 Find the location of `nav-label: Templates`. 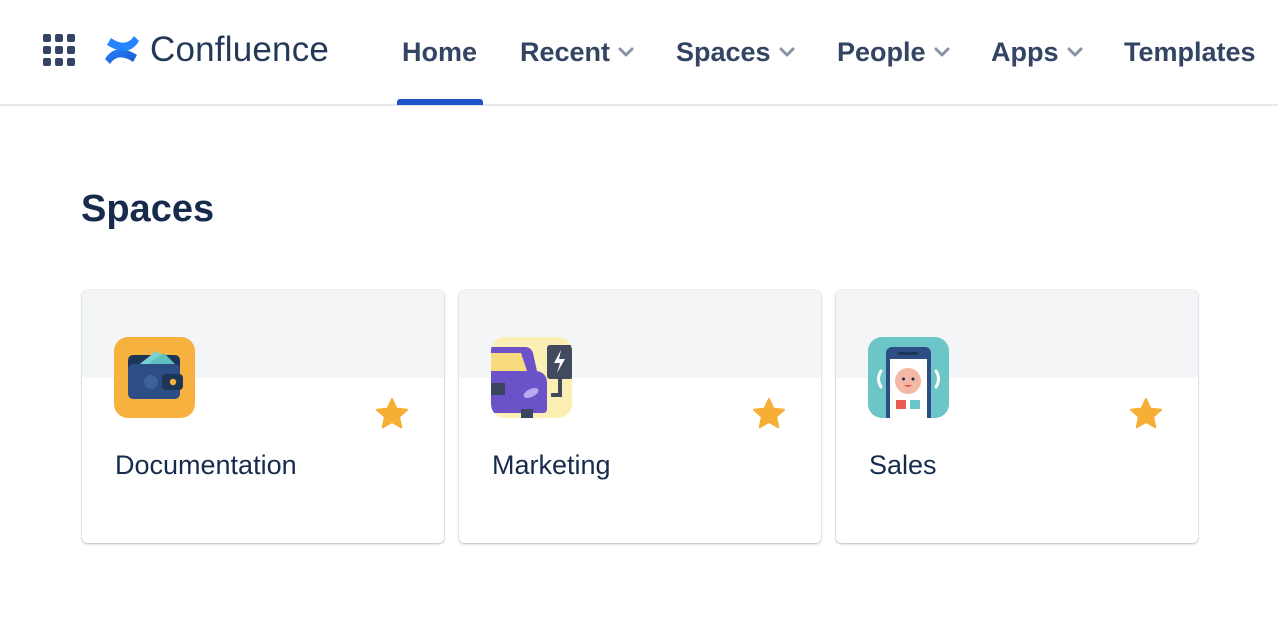

nav-label: Templates is located at coordinates (1190, 51).